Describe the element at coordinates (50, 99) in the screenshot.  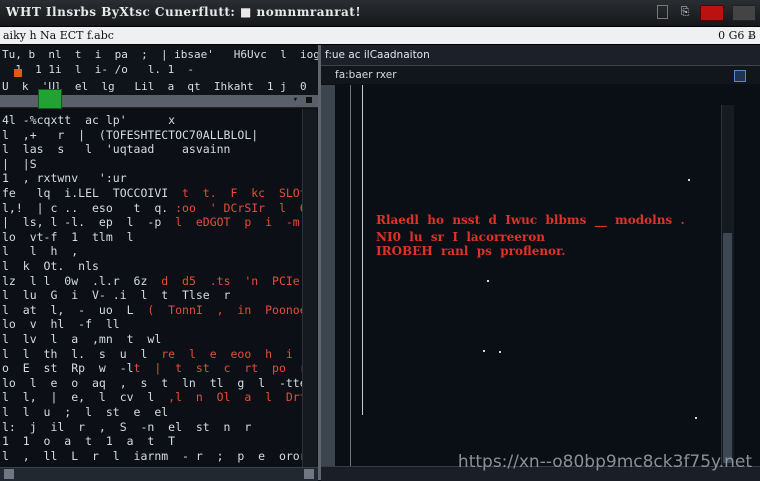
I see `active-green-tab` at that location.